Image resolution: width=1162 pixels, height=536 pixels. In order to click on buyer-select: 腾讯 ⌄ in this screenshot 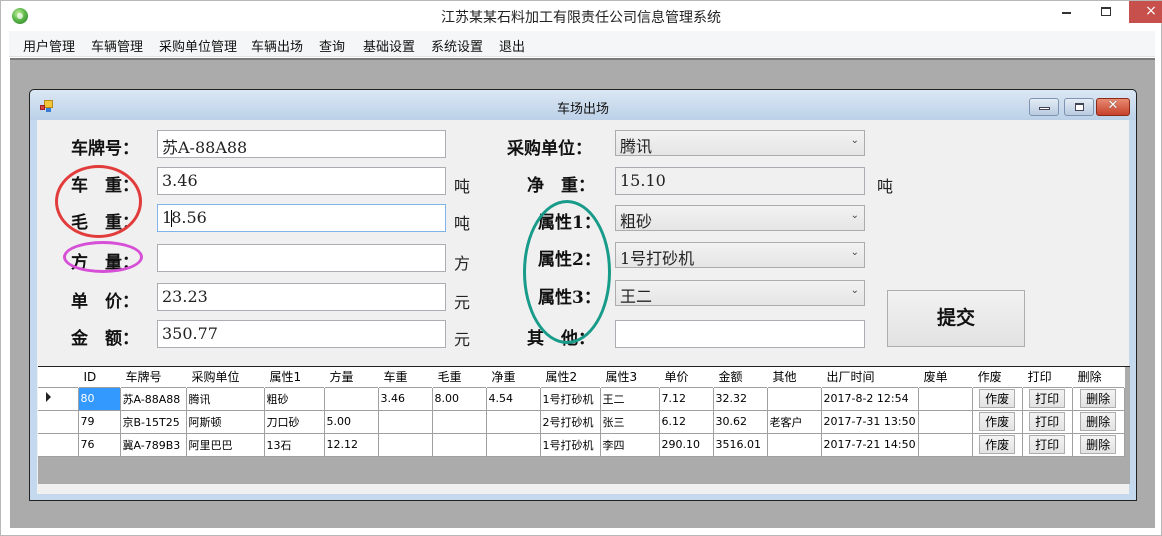, I will do `click(740, 143)`.